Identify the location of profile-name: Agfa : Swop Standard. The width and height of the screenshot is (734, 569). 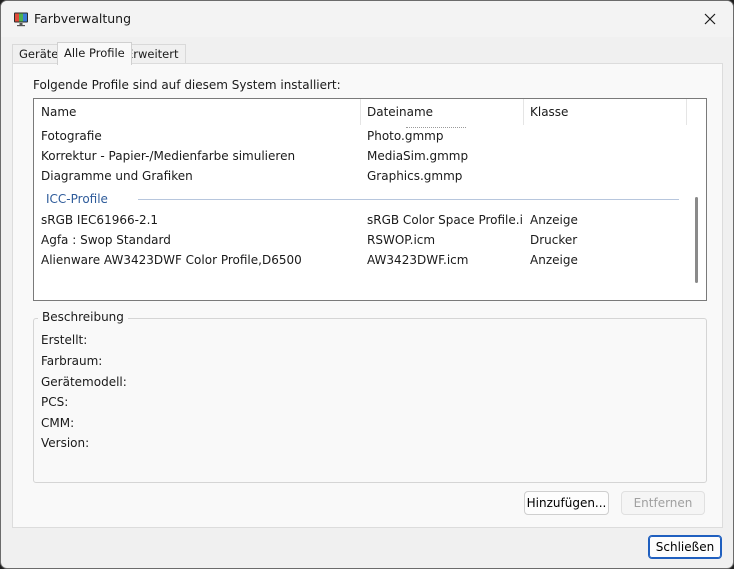
(106, 240).